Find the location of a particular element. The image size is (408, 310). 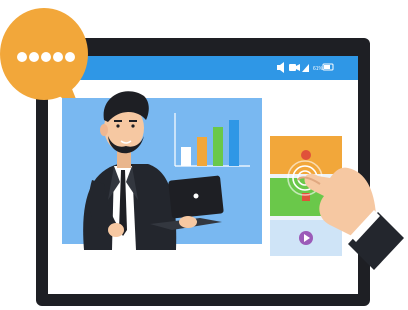

record-icon is located at coordinates (306, 155).